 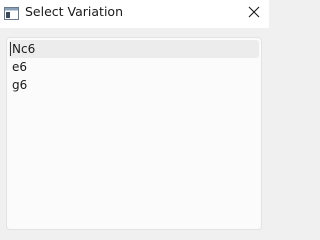 What do you see at coordinates (74, 11) in the screenshot?
I see `window-title: Select Variation` at bounding box center [74, 11].